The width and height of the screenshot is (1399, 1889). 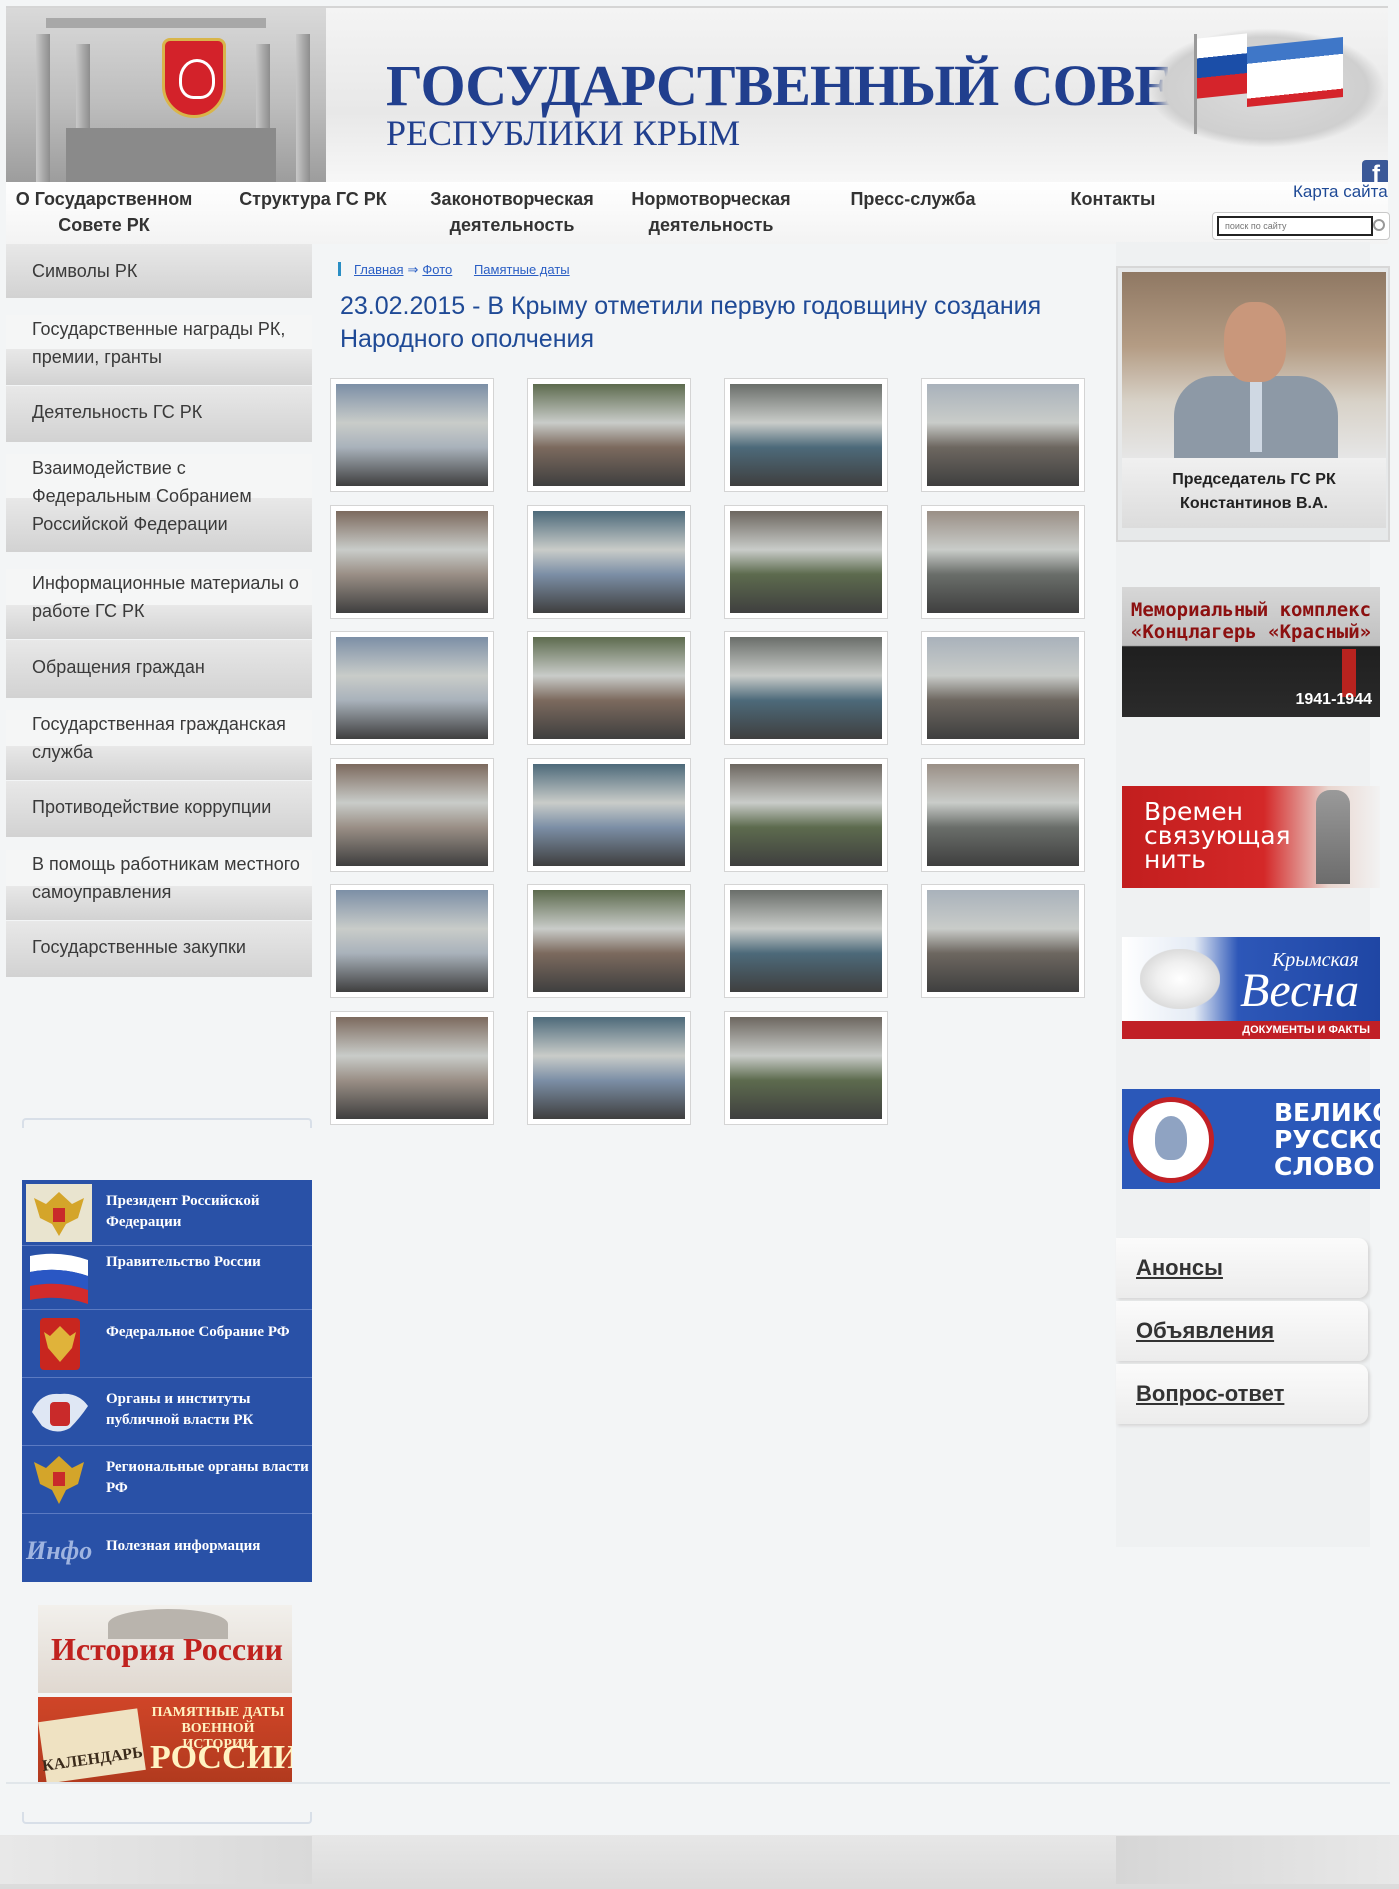 I want to click on facebook-icon: f, so click(x=1375, y=171).